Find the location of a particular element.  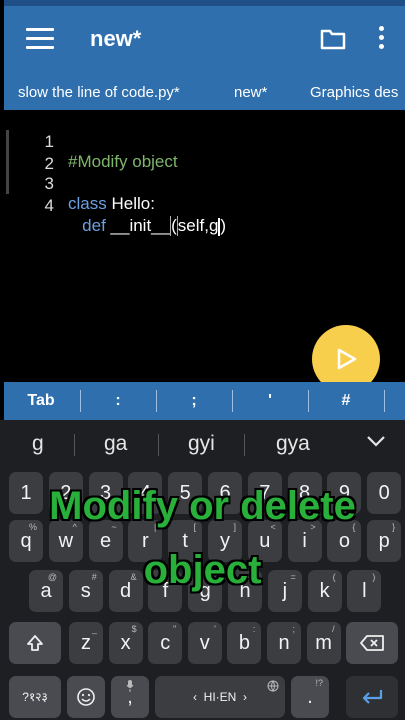

tab-slow-line: slow the line of code.py* is located at coordinates (99, 92).